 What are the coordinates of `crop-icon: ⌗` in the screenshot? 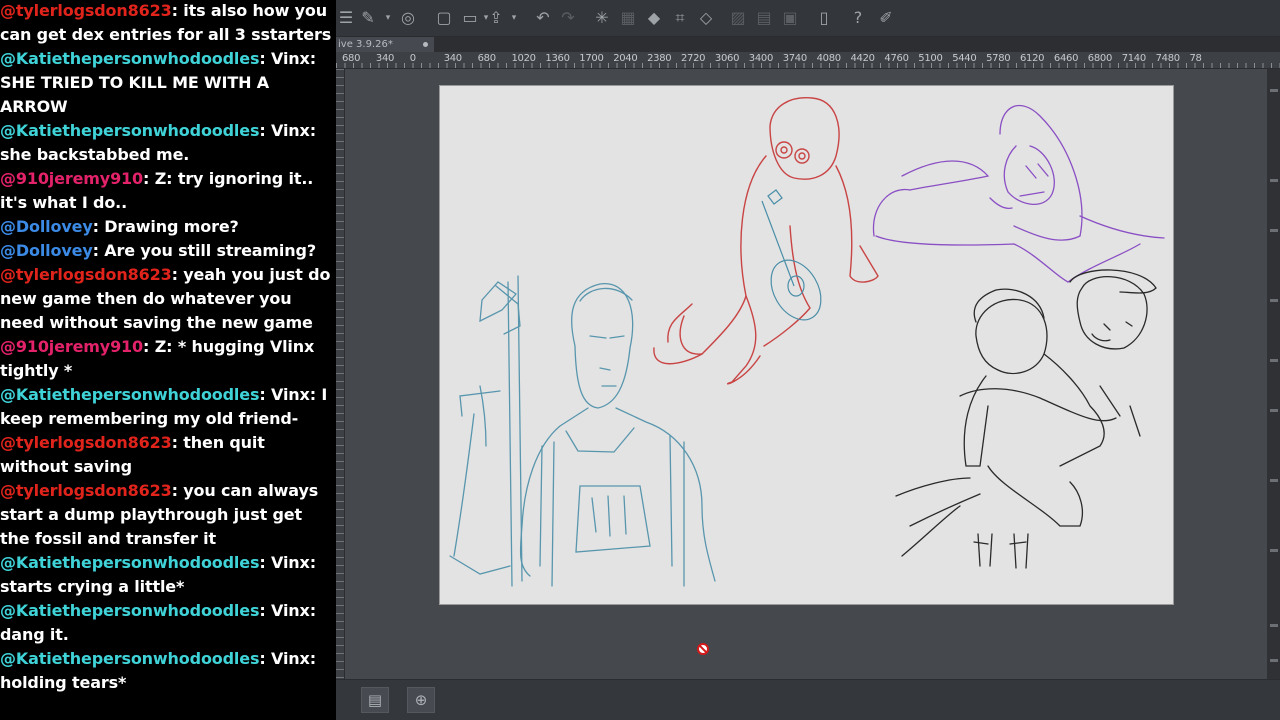 It's located at (680, 18).